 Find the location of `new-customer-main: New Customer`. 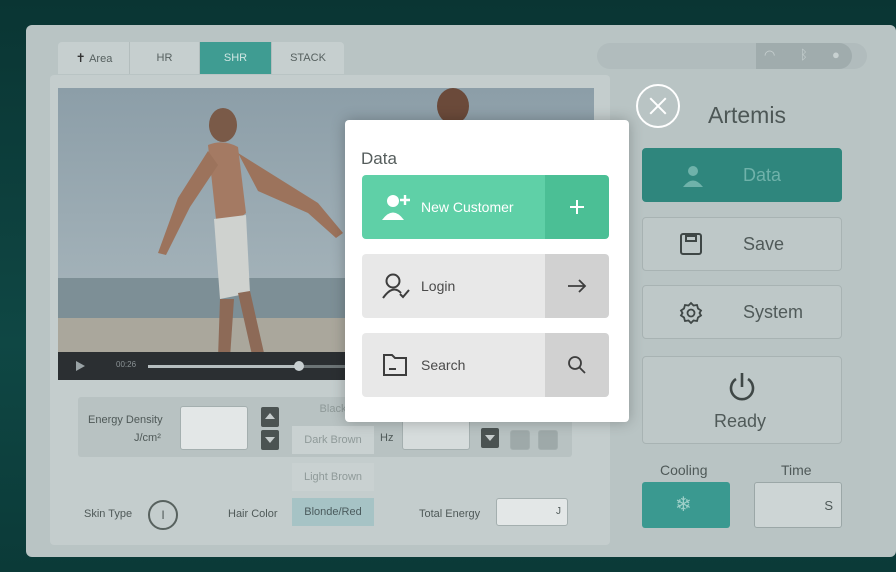

new-customer-main: New Customer is located at coordinates (453, 207).